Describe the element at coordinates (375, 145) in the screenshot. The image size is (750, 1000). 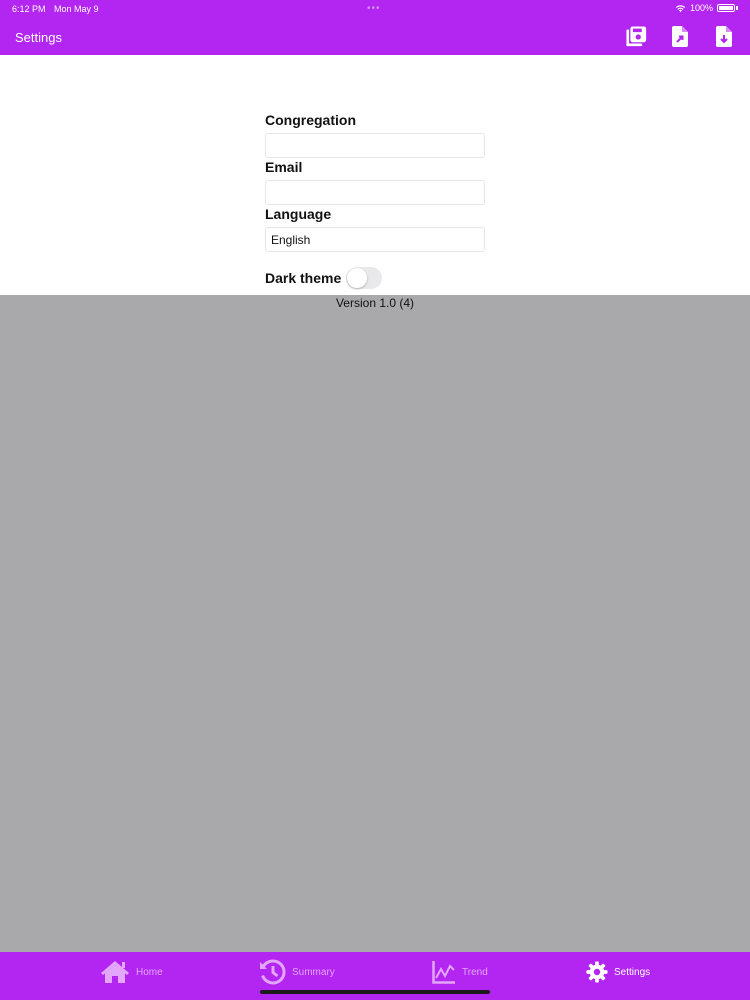
I see `congregation-input` at that location.